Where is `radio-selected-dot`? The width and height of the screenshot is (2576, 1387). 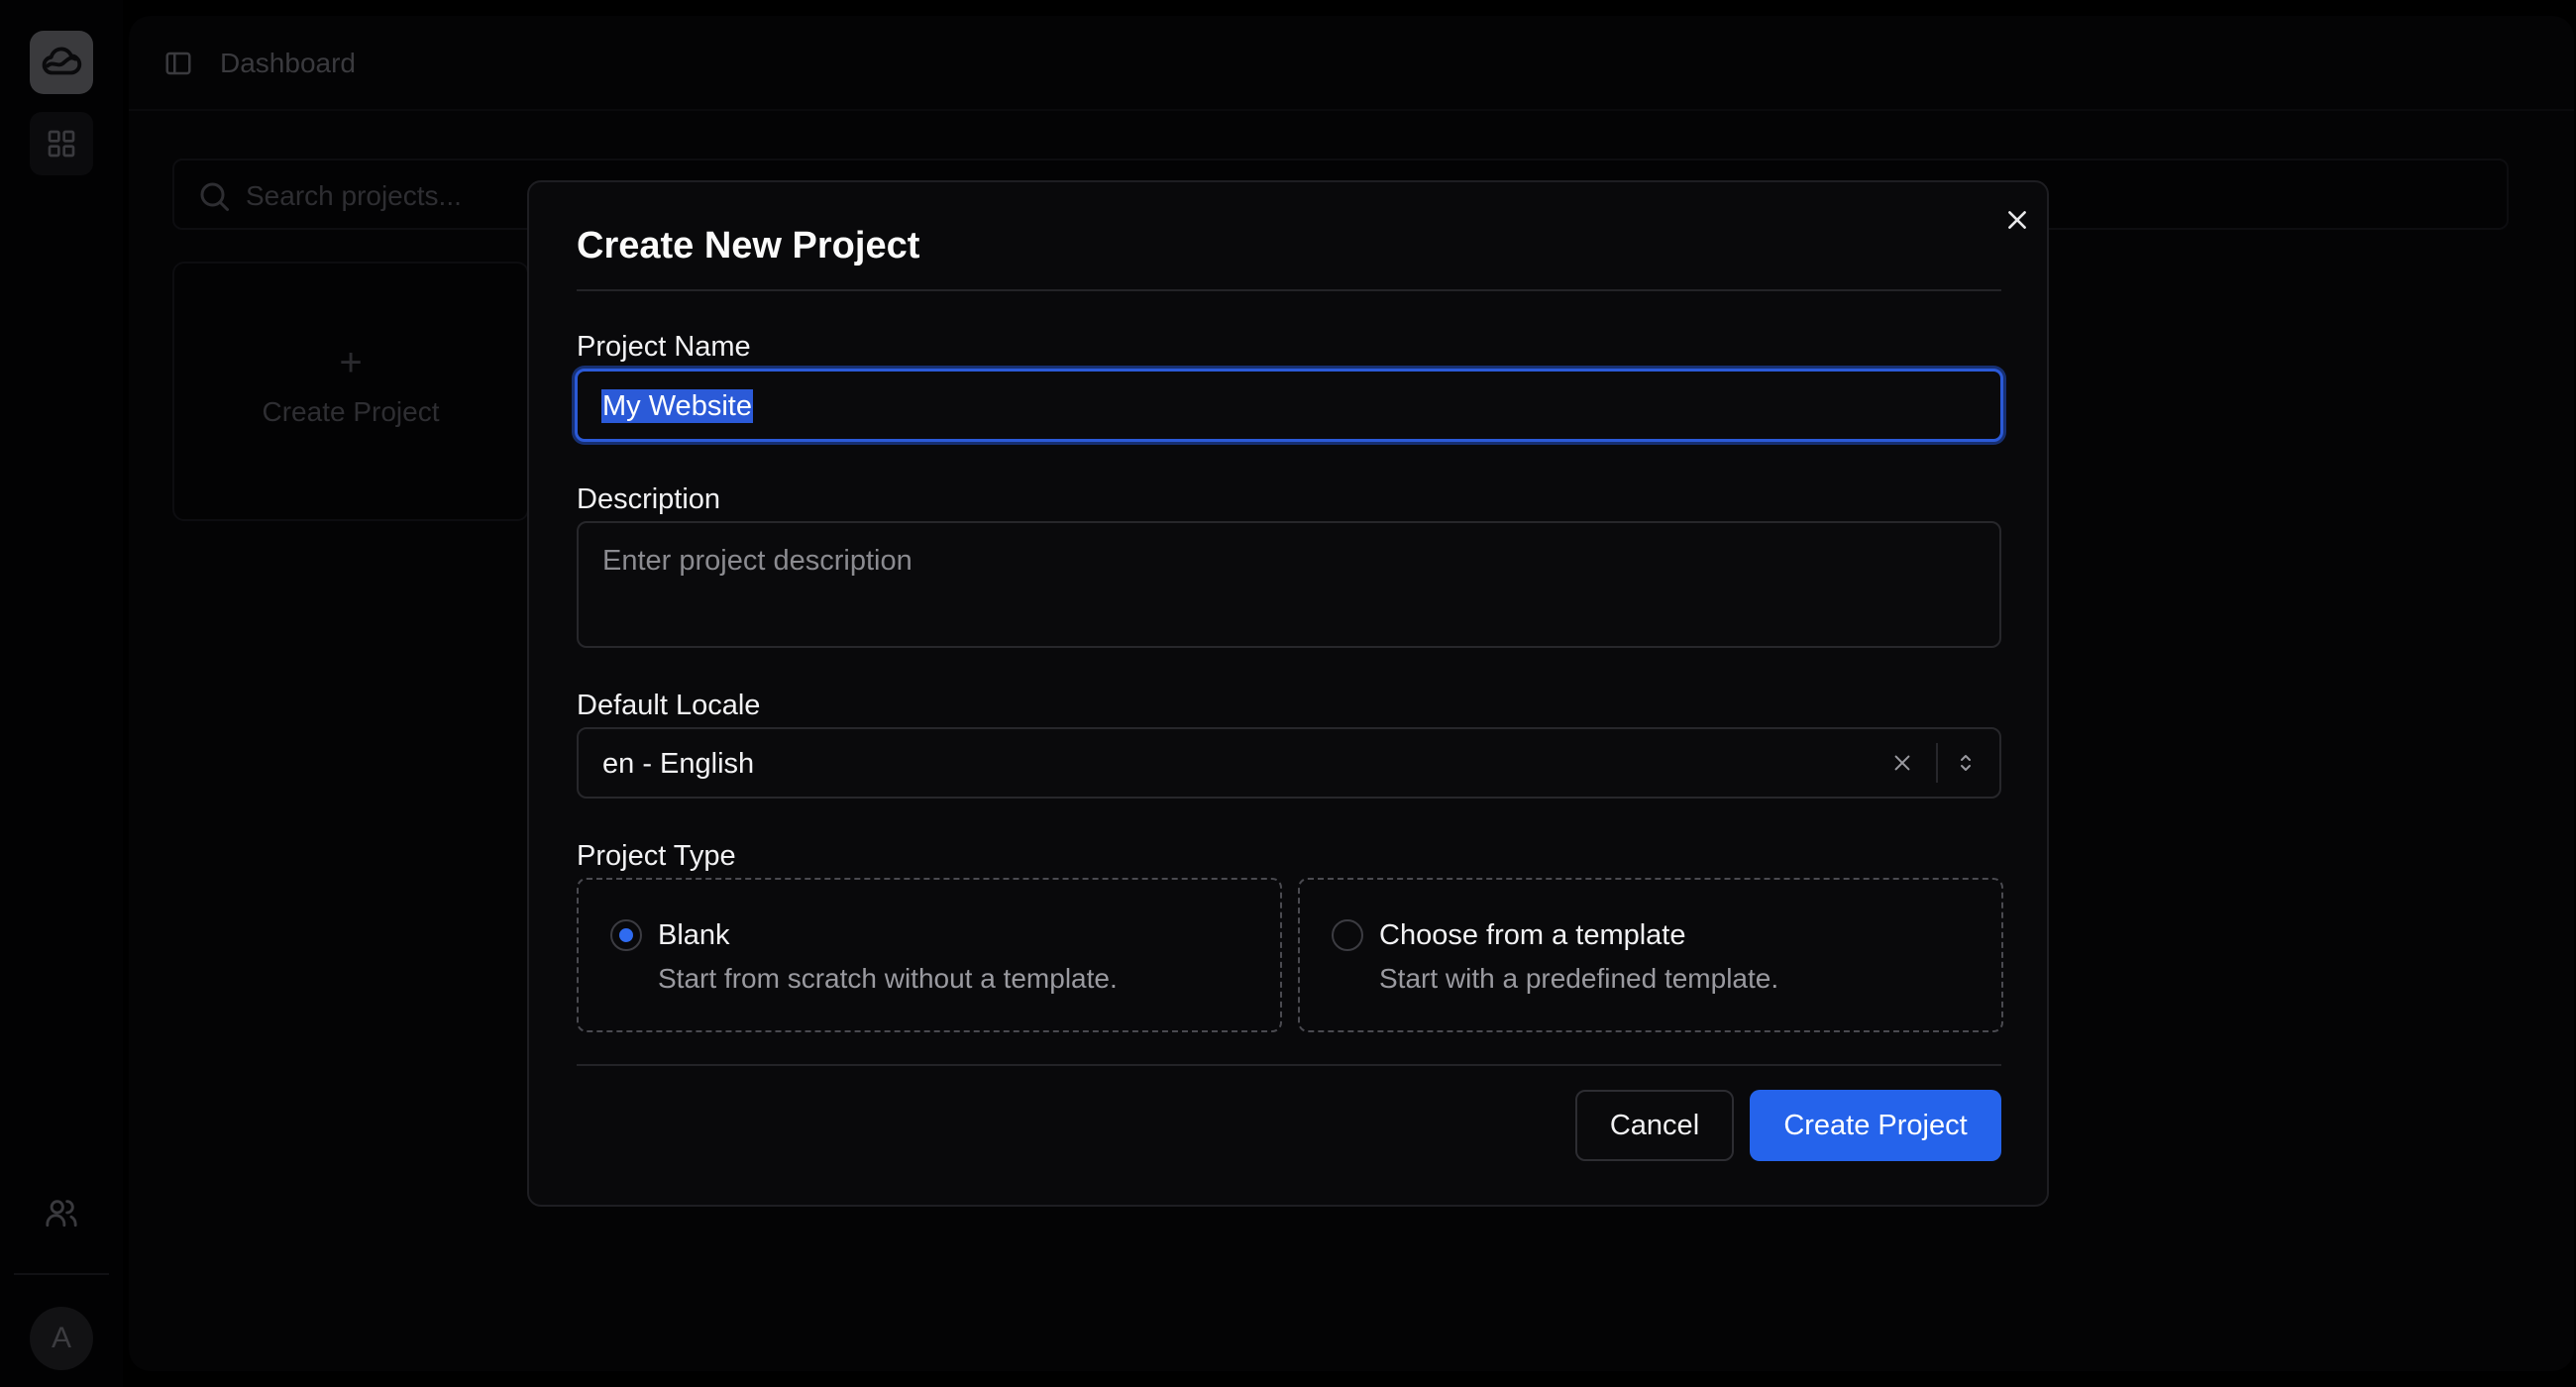
radio-selected-dot is located at coordinates (626, 935).